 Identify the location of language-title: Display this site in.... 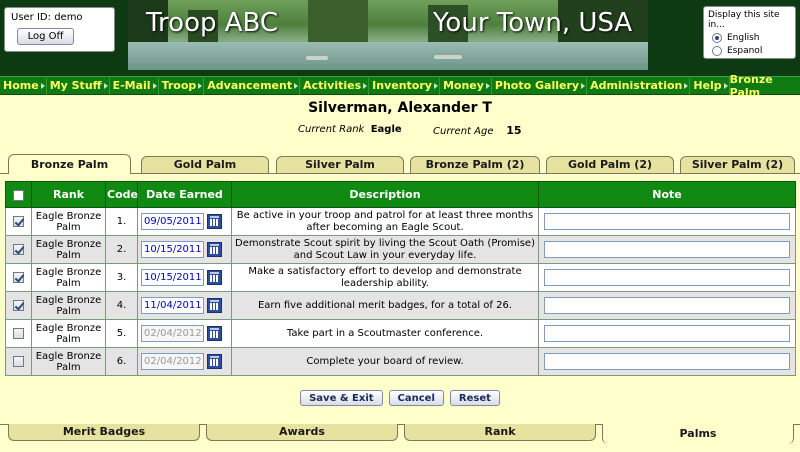
(744, 20).